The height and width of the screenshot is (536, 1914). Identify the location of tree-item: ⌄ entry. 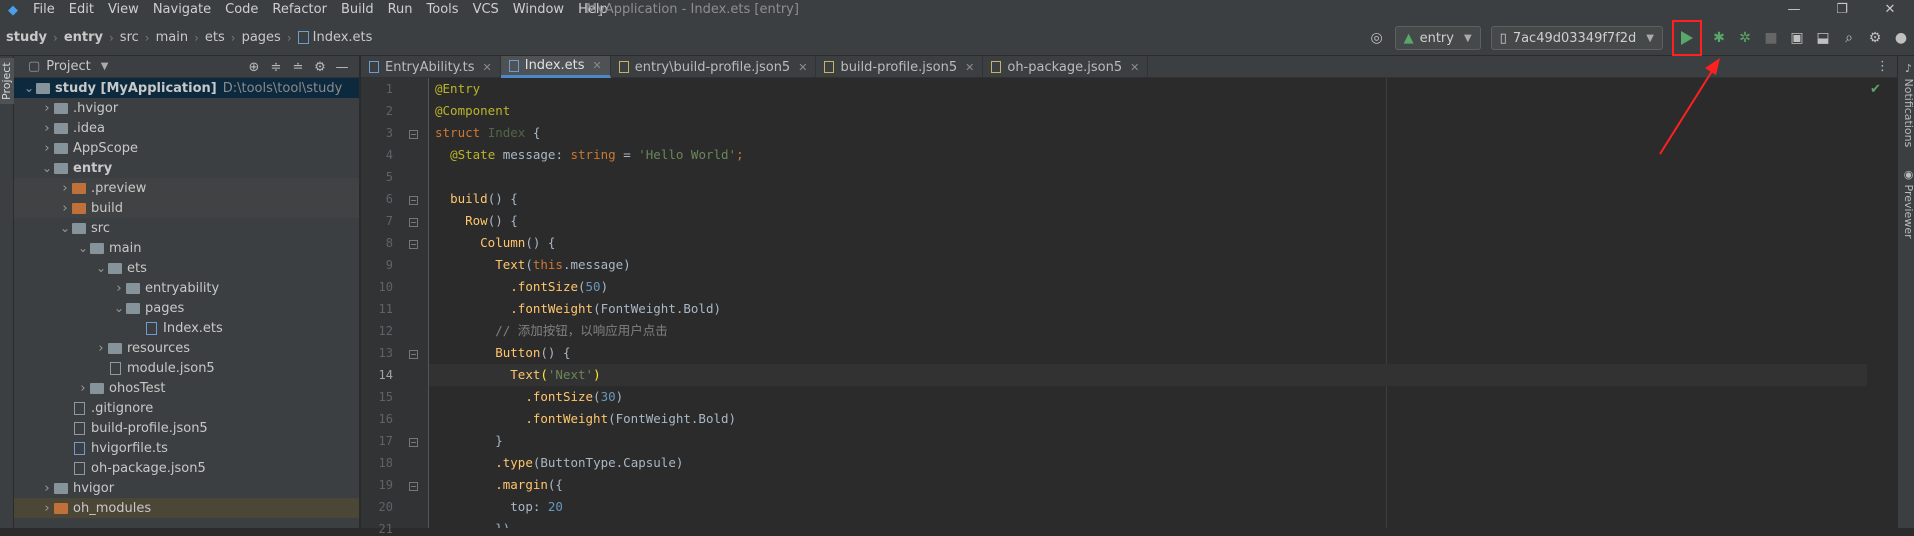
(186, 168).